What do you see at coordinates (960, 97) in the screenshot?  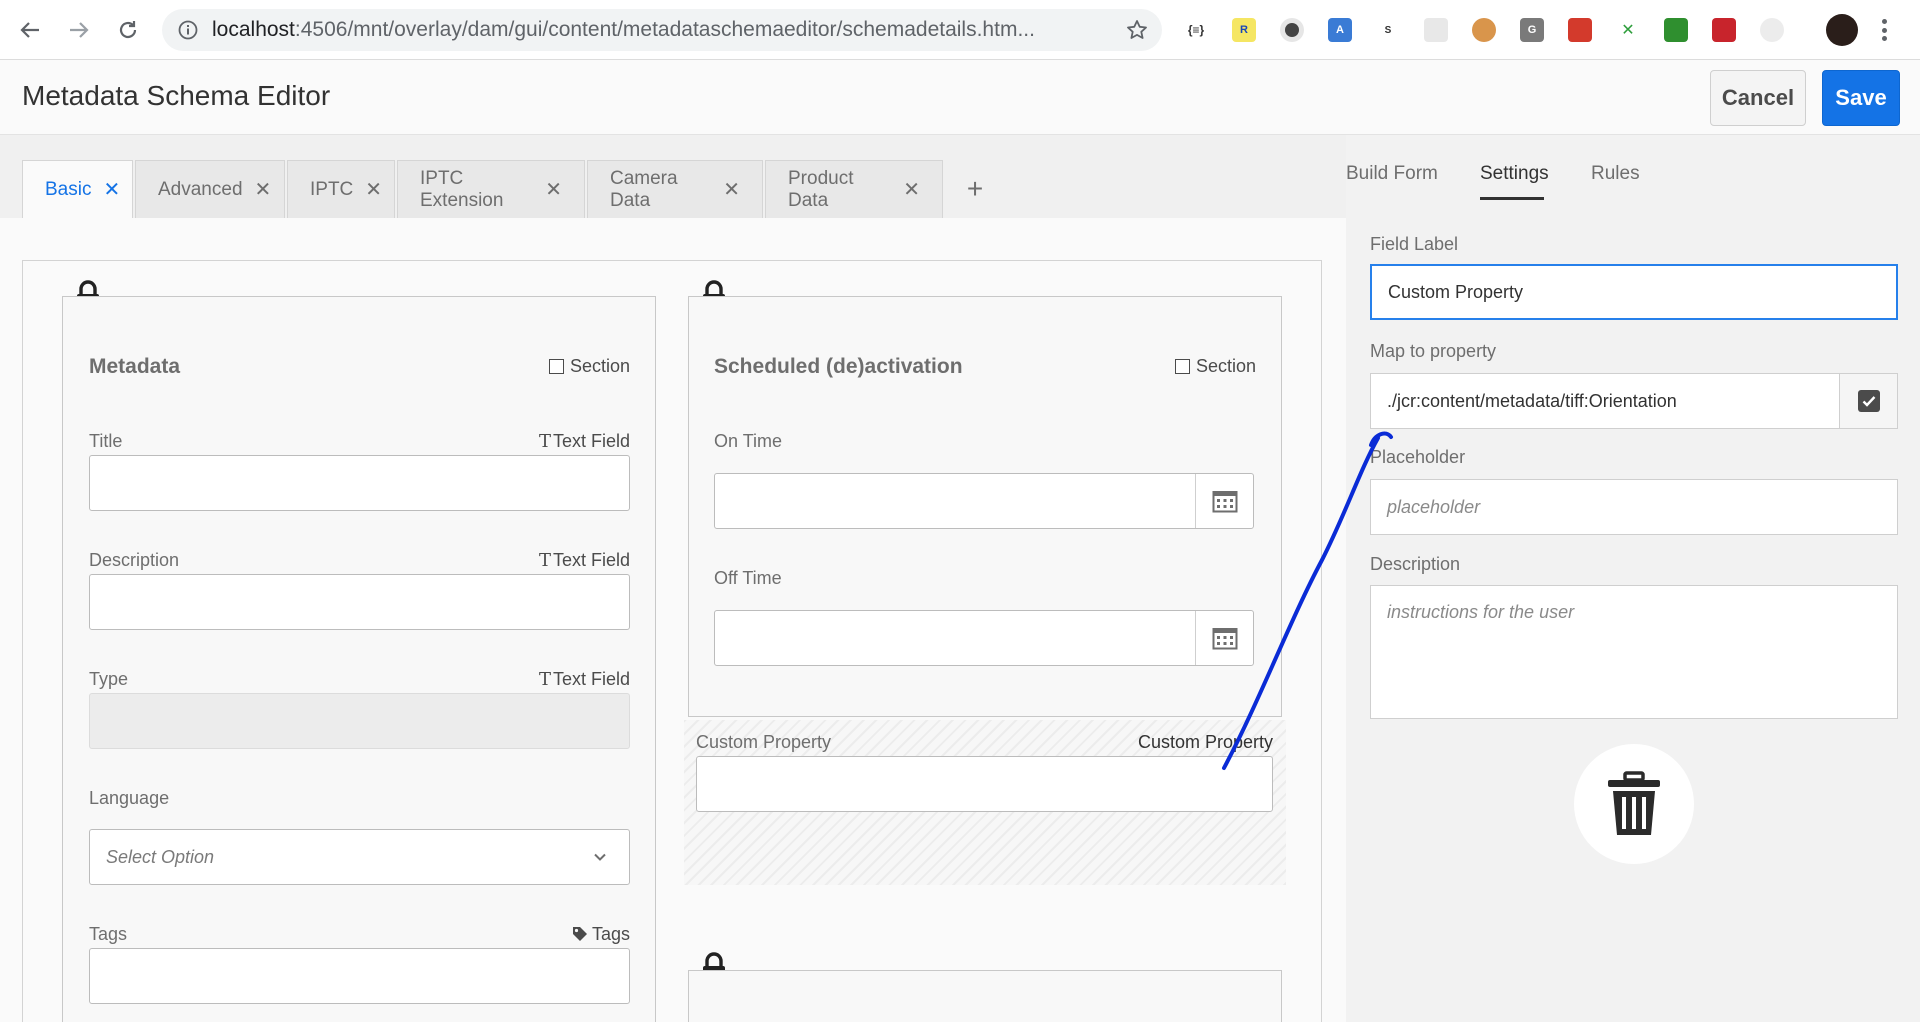 I see `app-header: Metadata Schema Editor Cancel Save` at bounding box center [960, 97].